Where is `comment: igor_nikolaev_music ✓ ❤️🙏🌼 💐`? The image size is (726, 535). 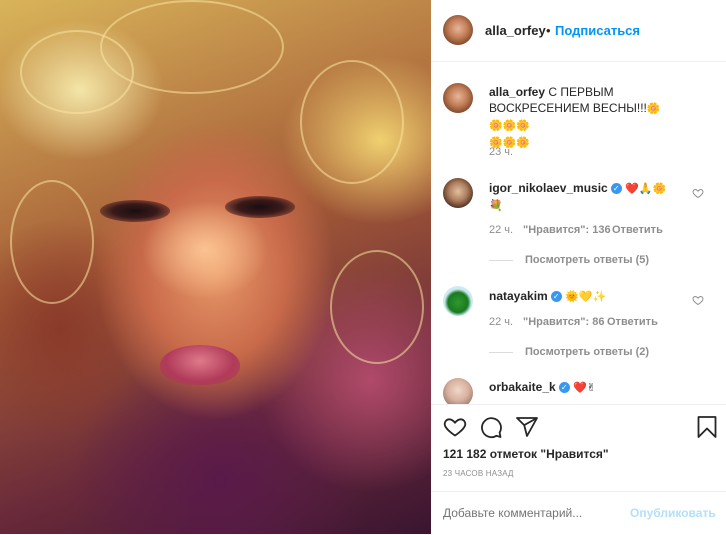 comment: igor_nikolaev_music ✓ ❤️🙏🌼 💐 is located at coordinates (577, 197).